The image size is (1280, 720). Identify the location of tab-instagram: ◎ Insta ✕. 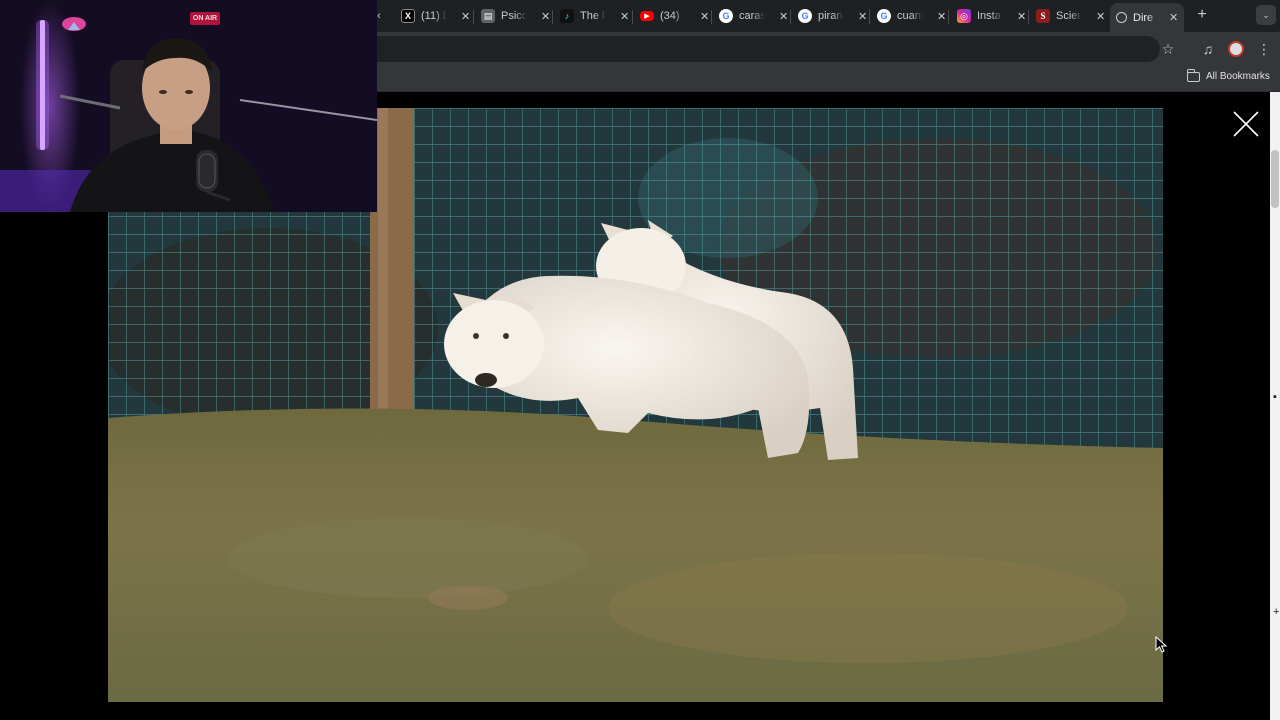
(991, 16).